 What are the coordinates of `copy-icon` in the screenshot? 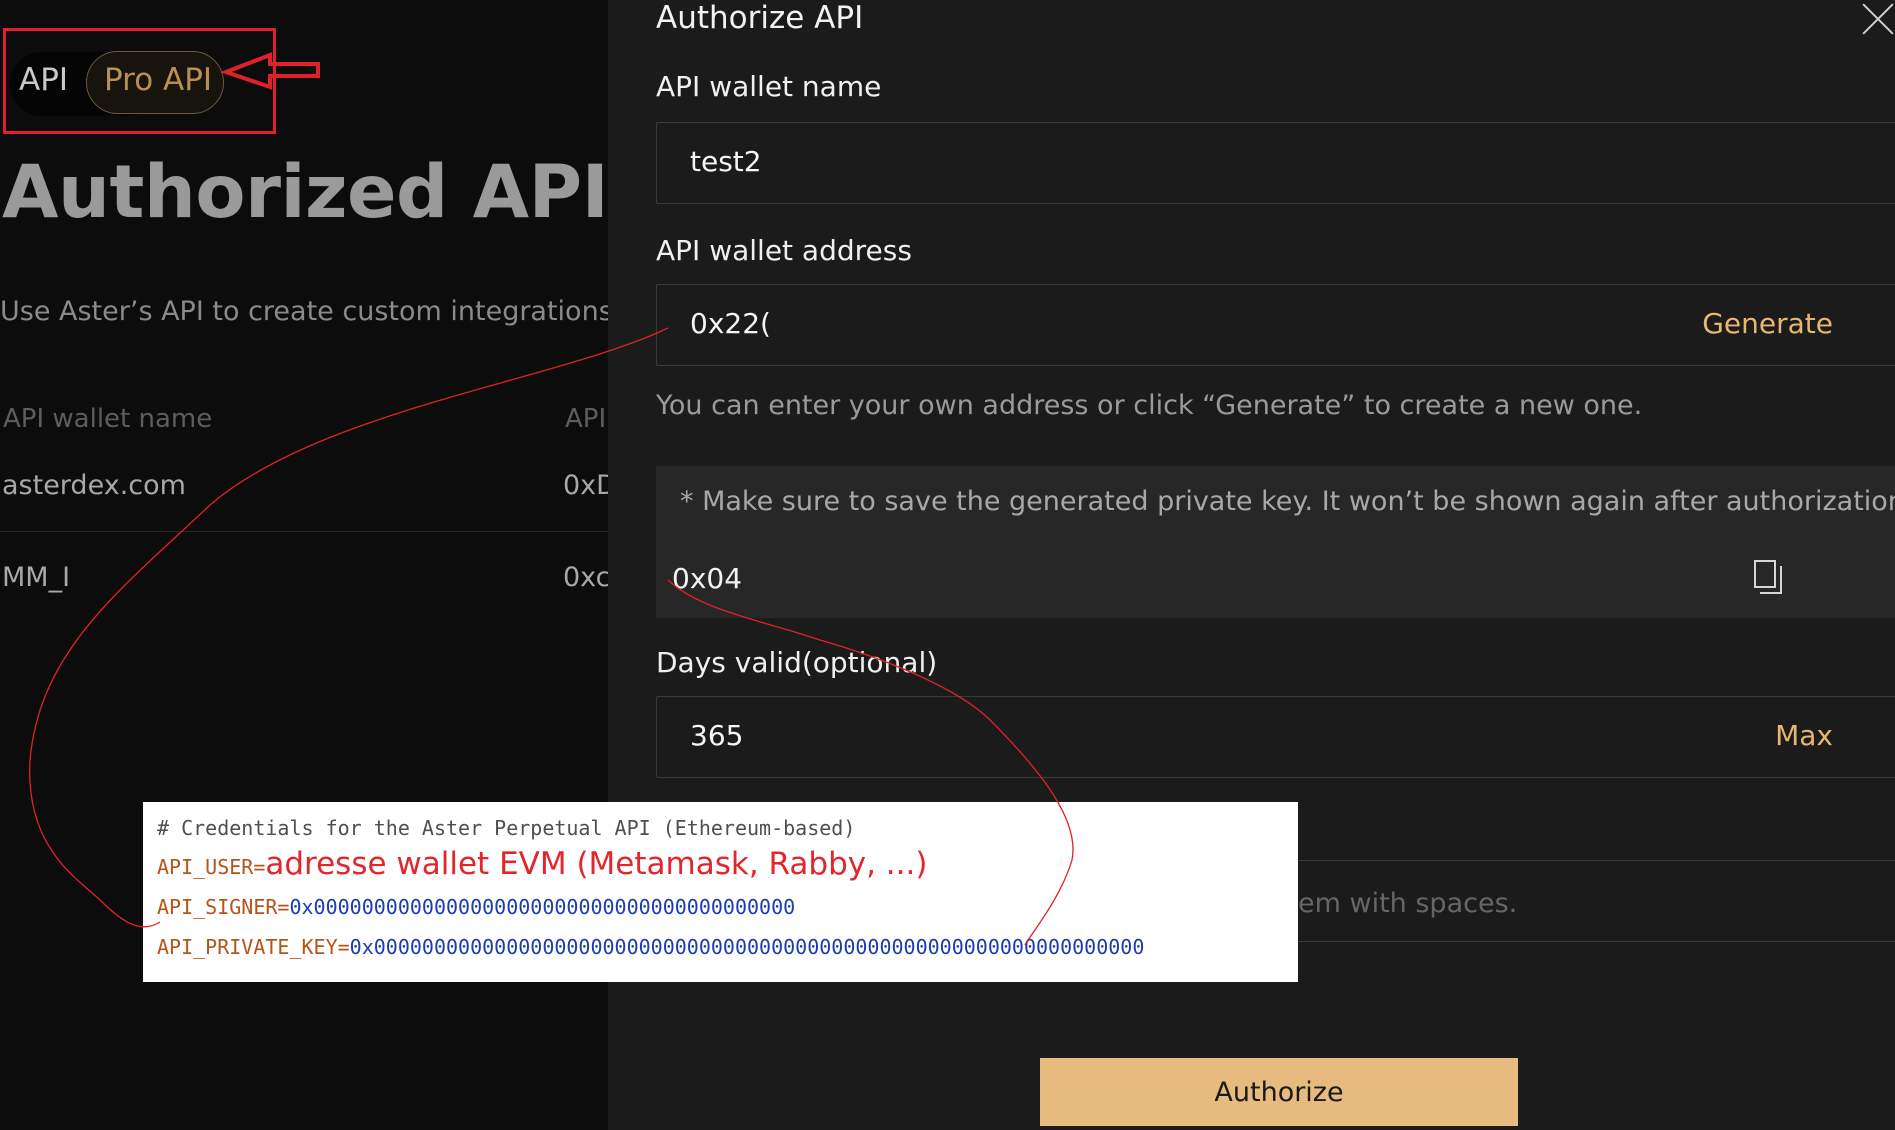 It's located at (1768, 577).